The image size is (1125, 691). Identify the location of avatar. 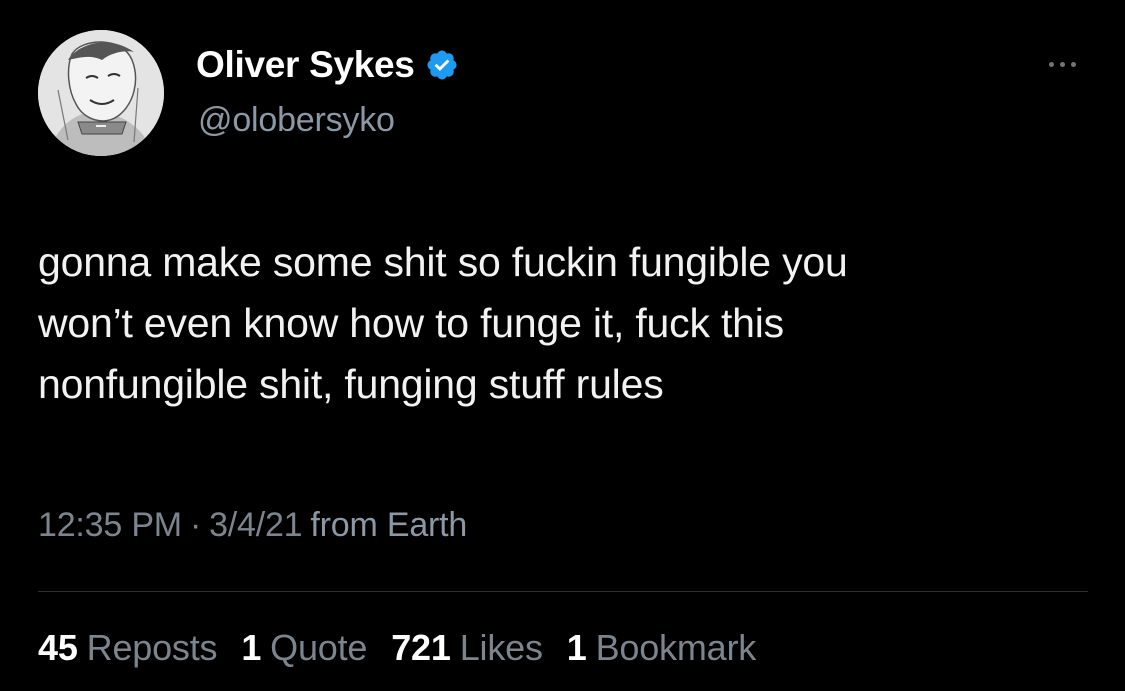
(101, 93).